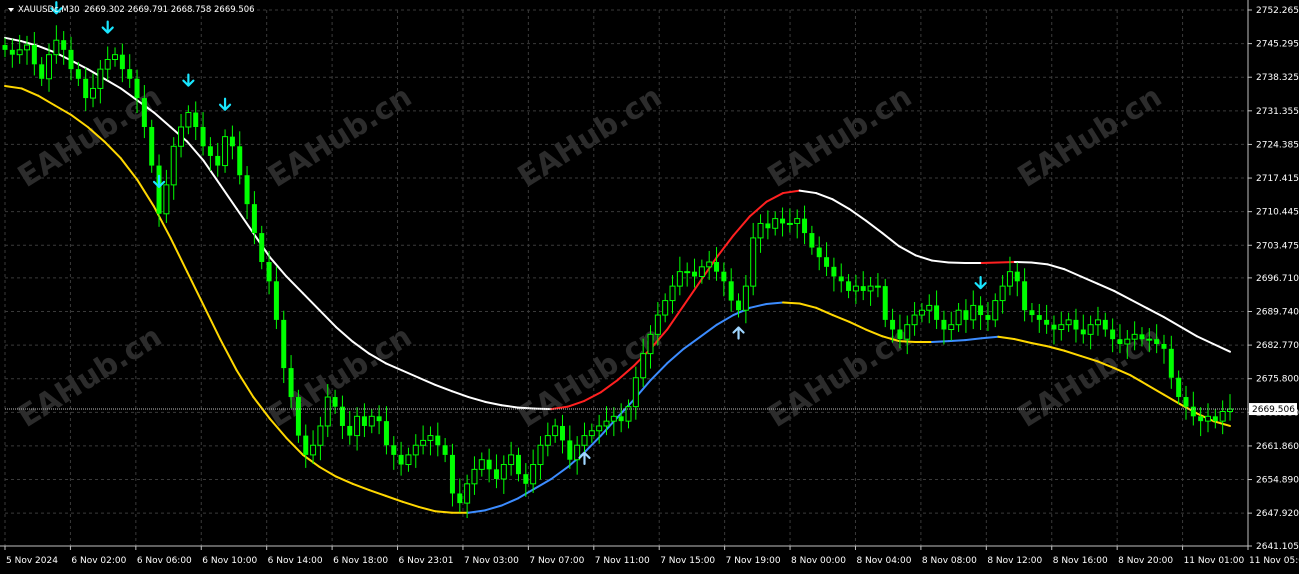  Describe the element at coordinates (11, 10) in the screenshot. I see `header-dropdown-icon` at that location.